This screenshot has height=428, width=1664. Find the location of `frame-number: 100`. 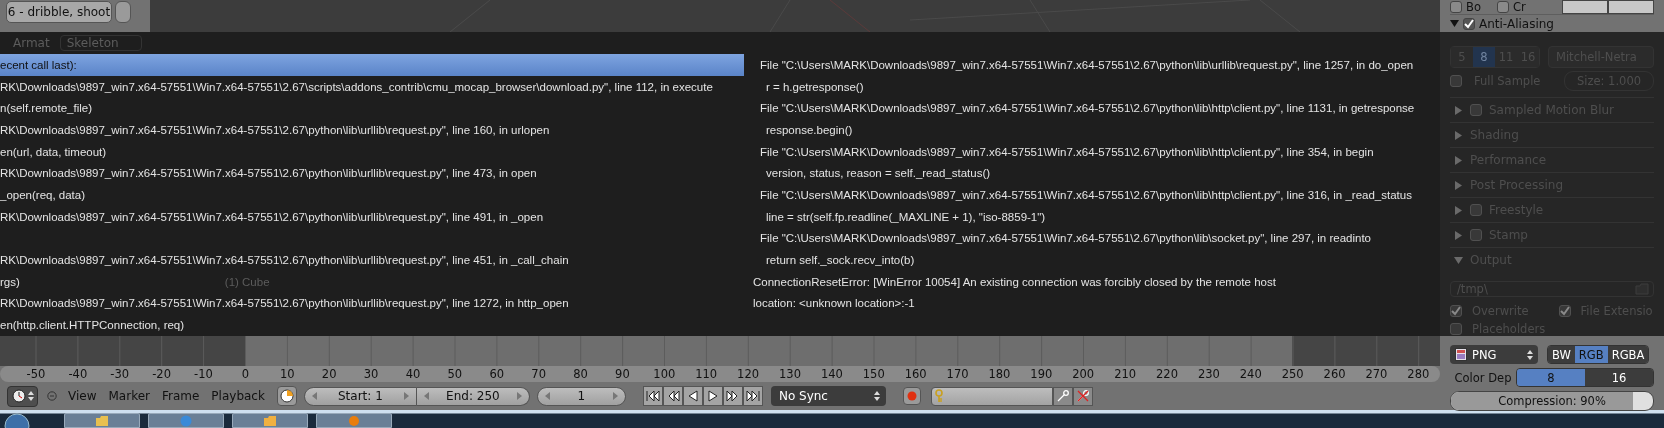

frame-number: 100 is located at coordinates (664, 374).